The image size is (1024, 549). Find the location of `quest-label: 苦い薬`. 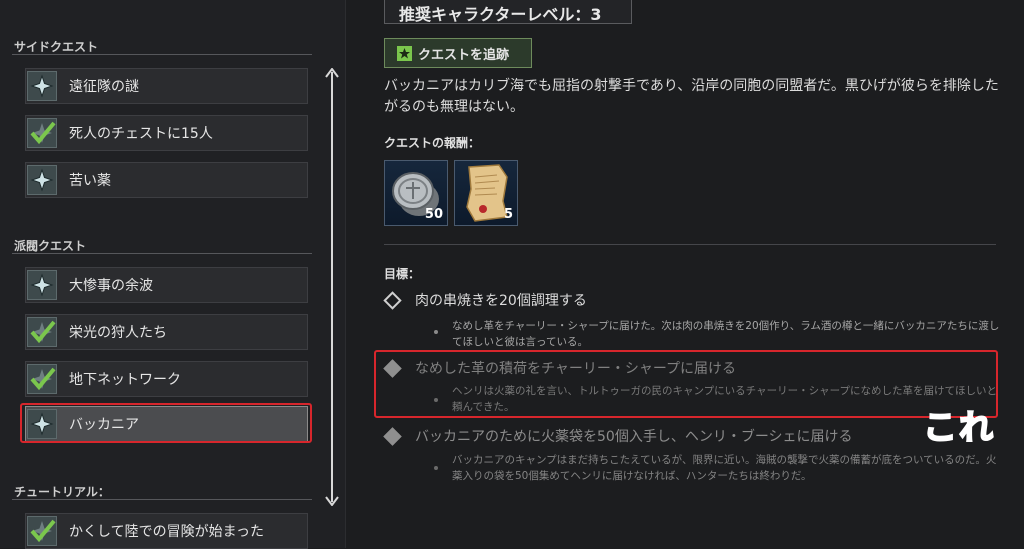

quest-label: 苦い薬 is located at coordinates (90, 181).